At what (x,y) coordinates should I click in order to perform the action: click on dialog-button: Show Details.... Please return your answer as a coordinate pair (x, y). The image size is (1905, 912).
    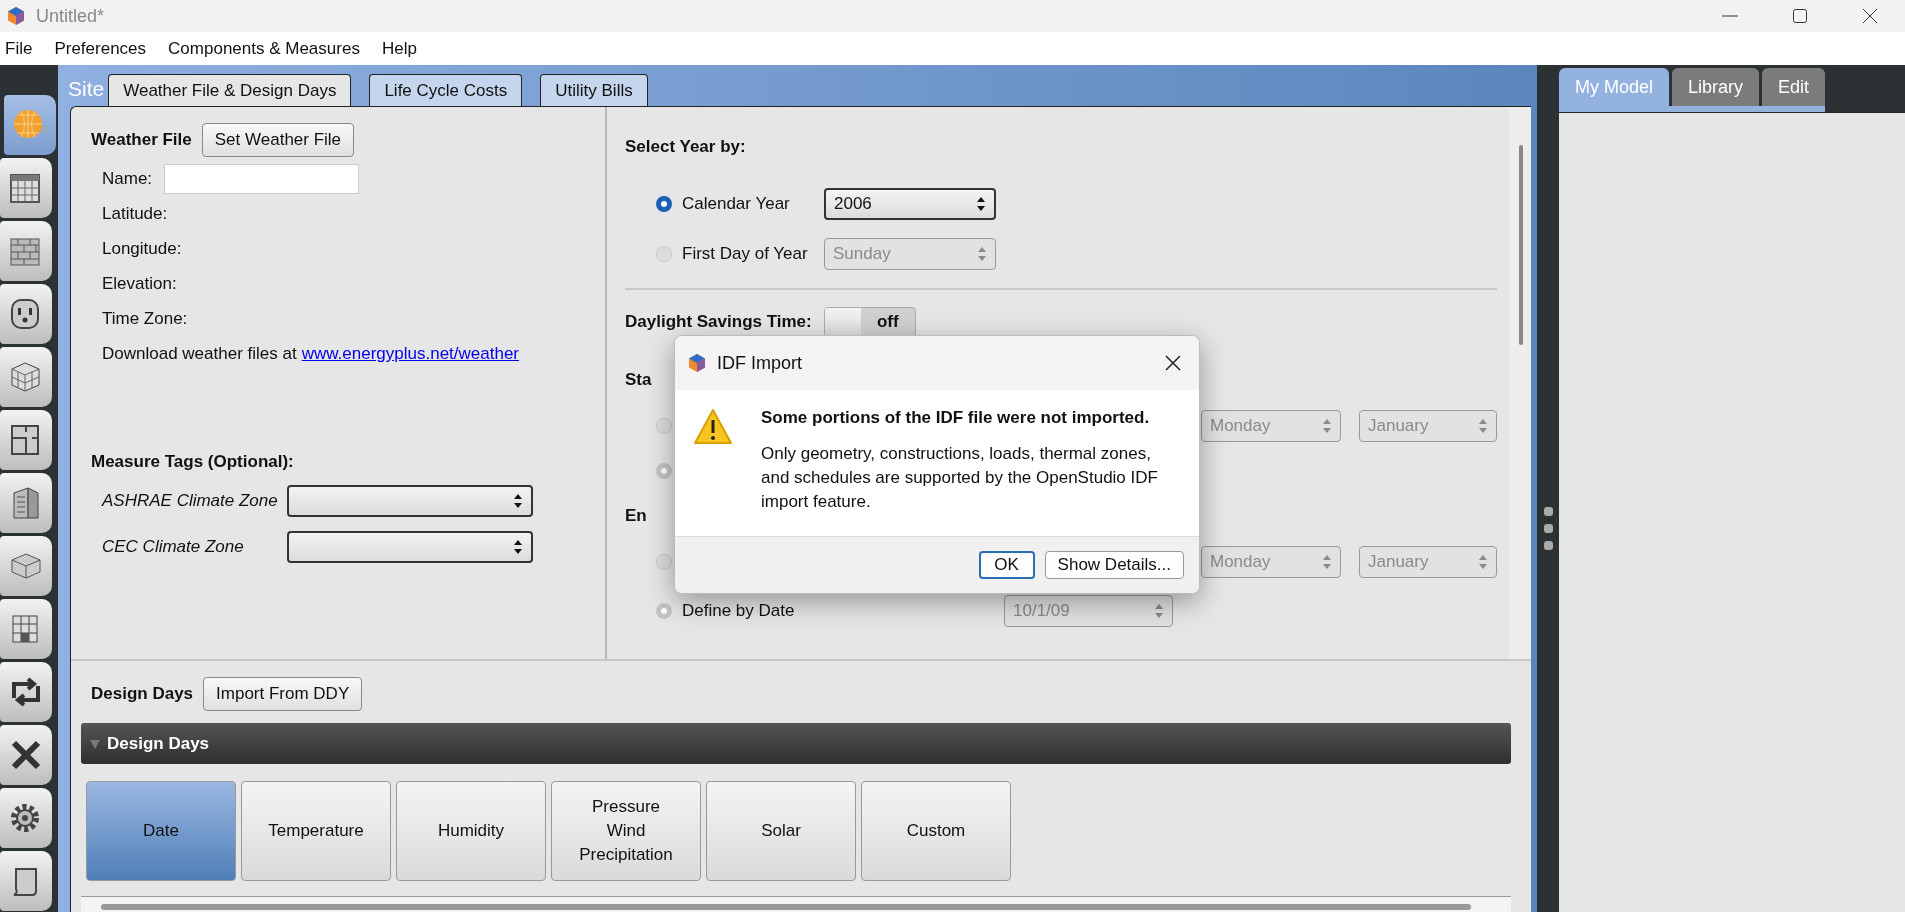
    Looking at the image, I should click on (1114, 565).